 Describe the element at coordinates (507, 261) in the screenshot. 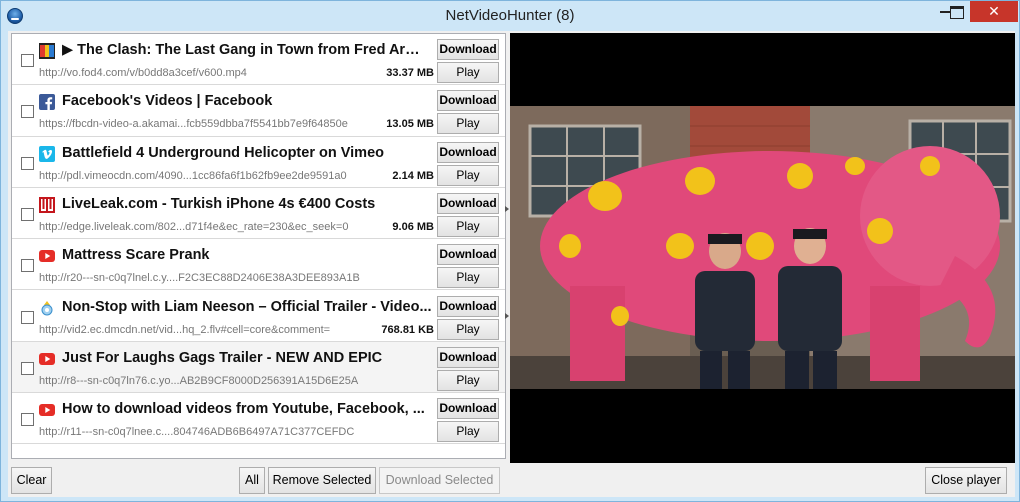

I see `splitter-handle` at that location.